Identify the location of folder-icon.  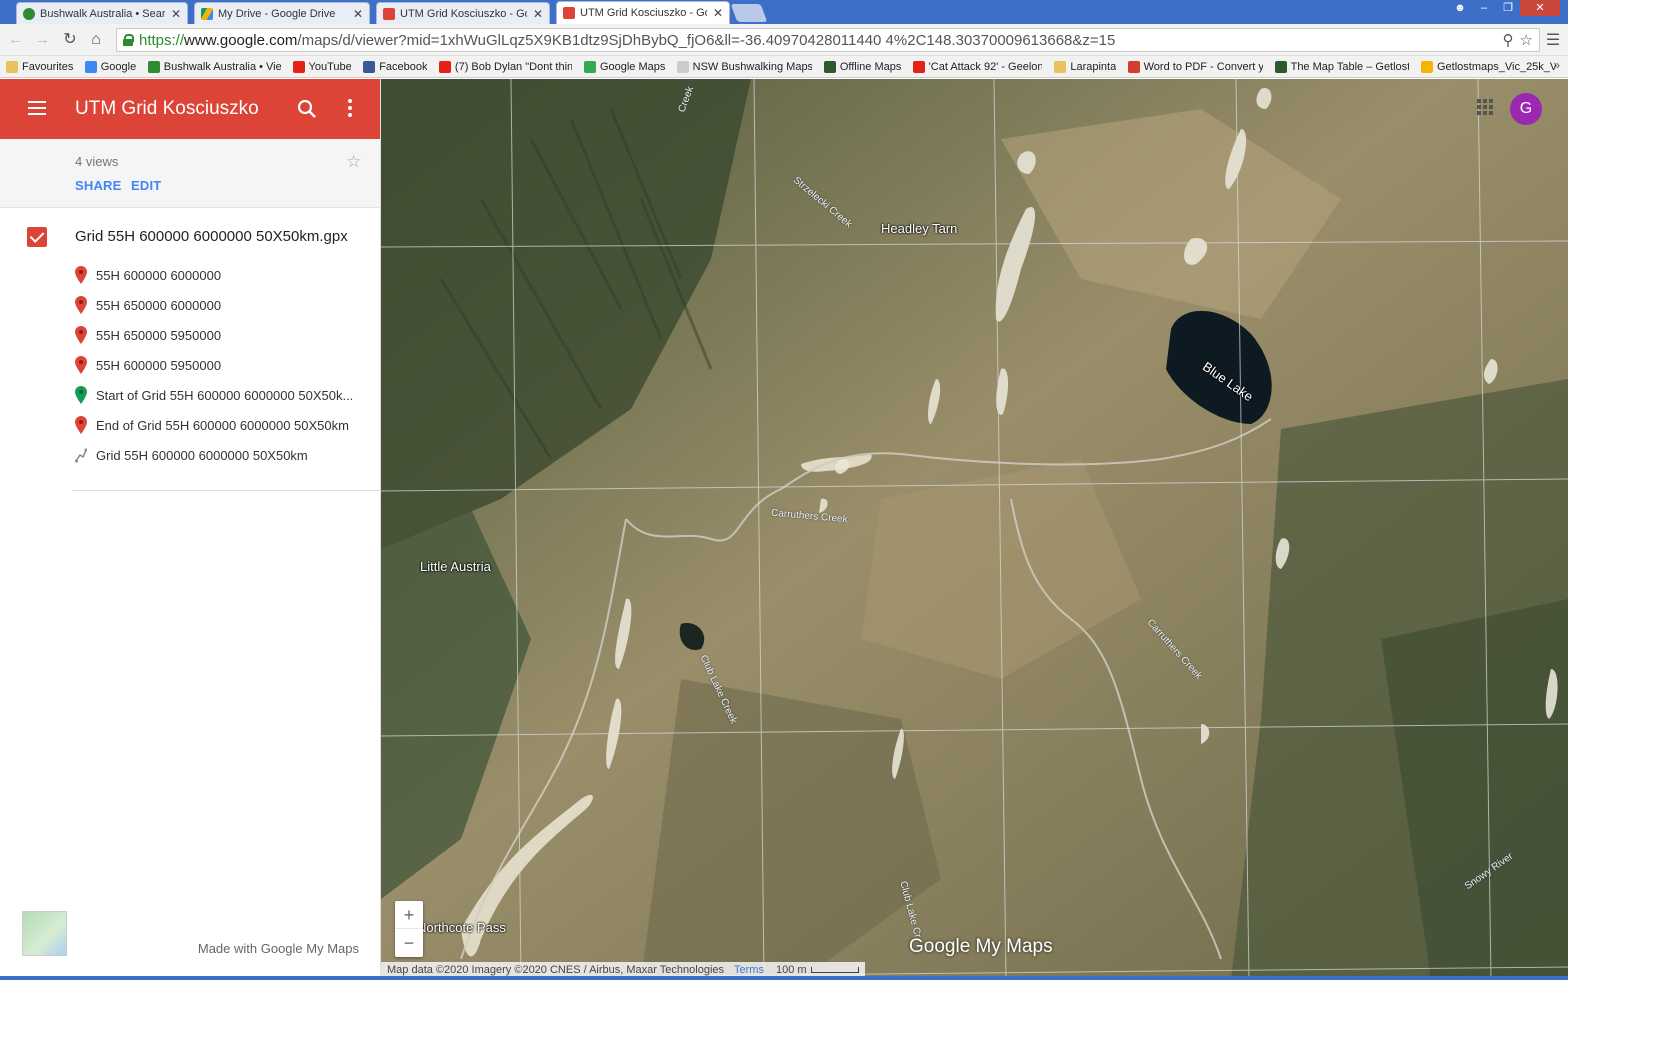
(1060, 66).